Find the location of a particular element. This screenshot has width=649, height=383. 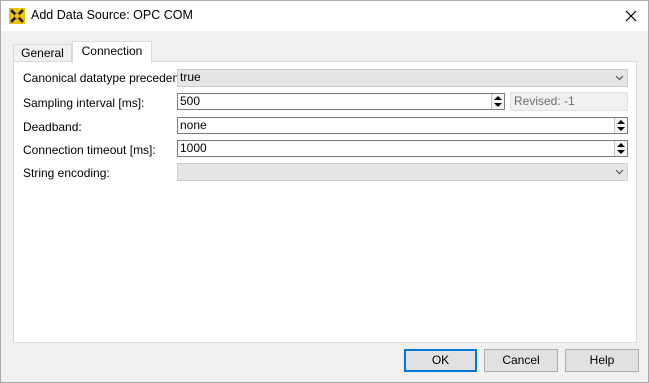

tab-general: General is located at coordinates (42, 53).